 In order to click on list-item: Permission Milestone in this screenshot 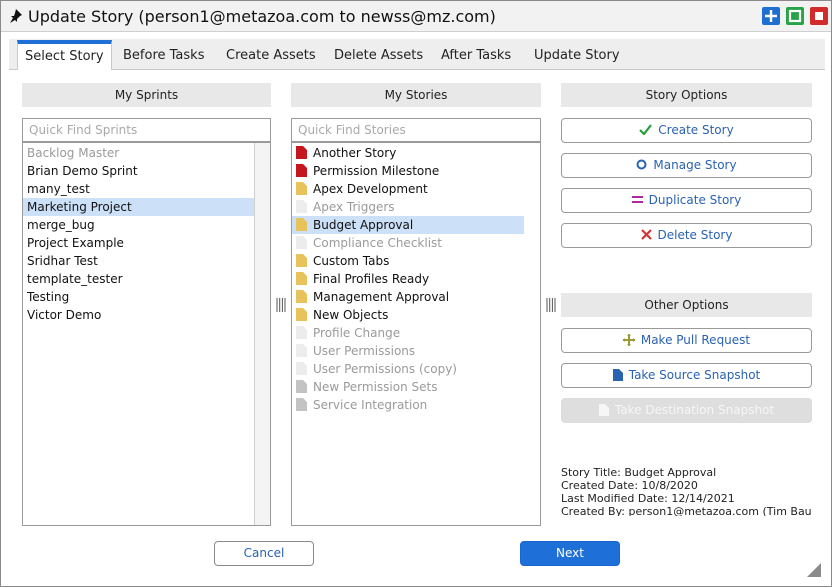, I will do `click(408, 171)`.